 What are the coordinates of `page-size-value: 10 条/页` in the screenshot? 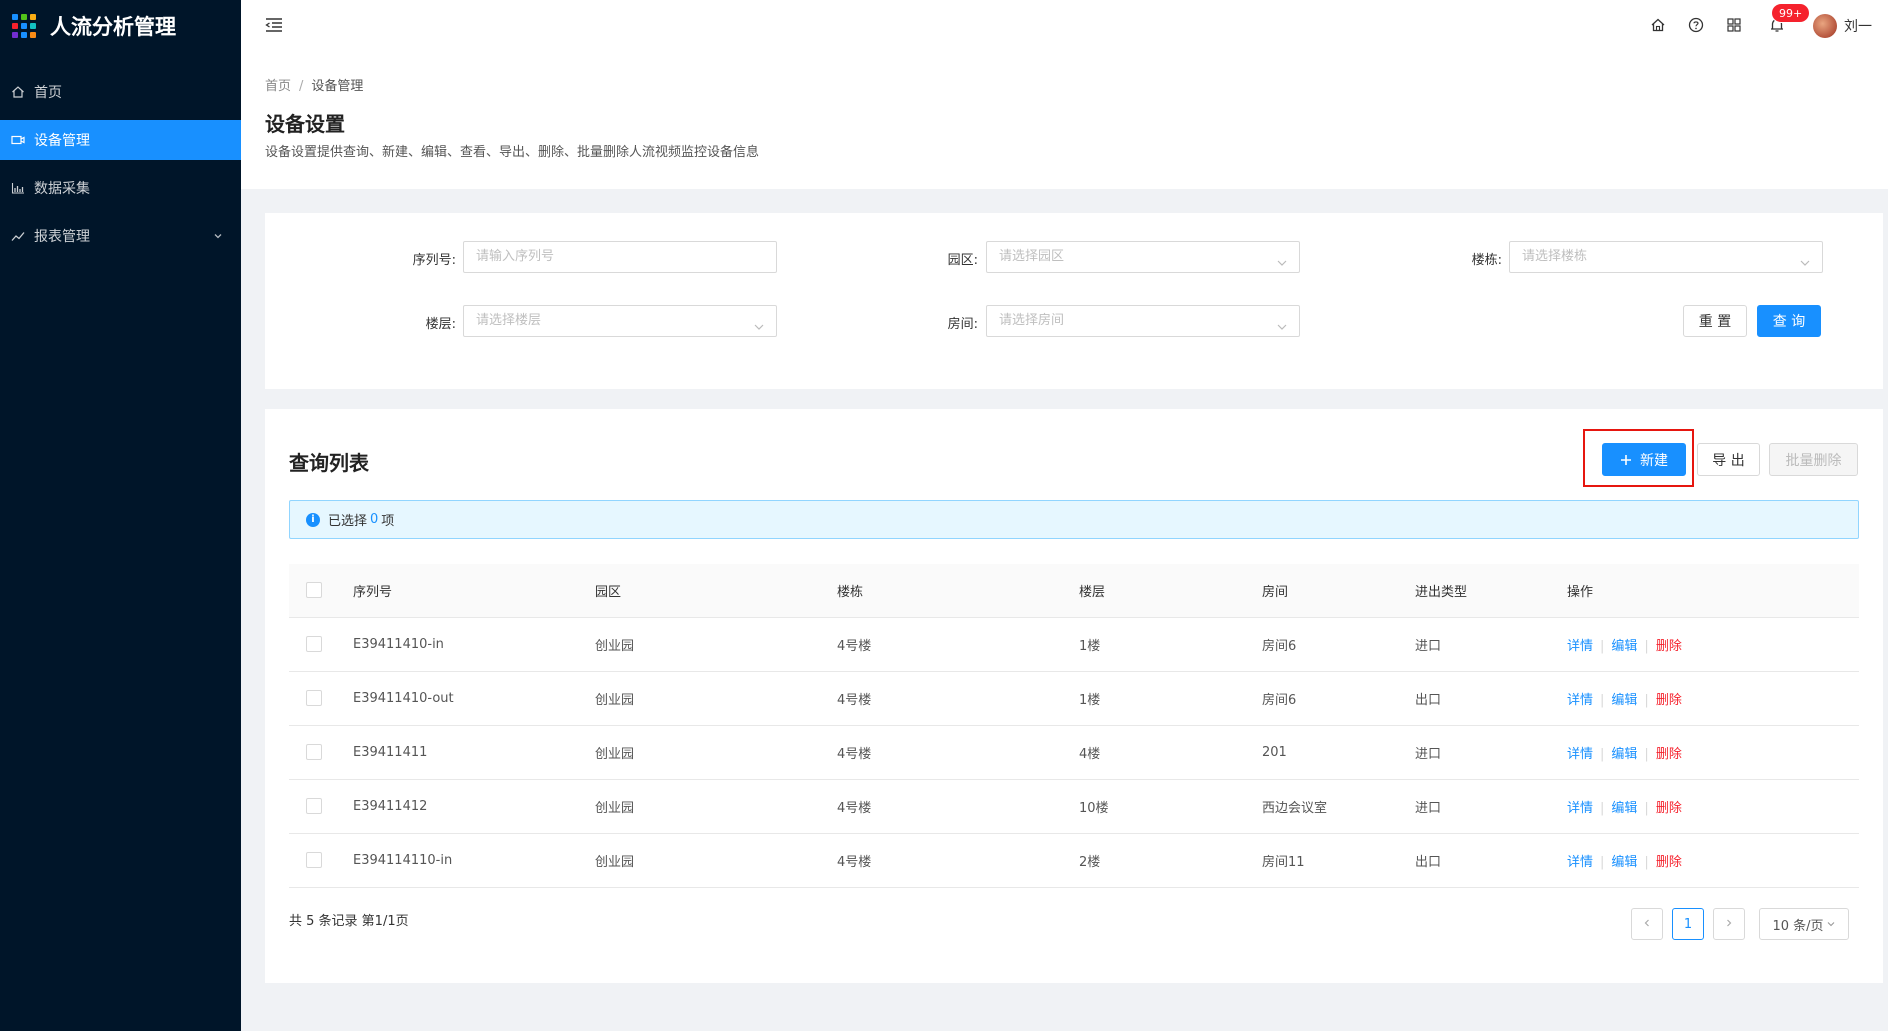 It's located at (1798, 926).